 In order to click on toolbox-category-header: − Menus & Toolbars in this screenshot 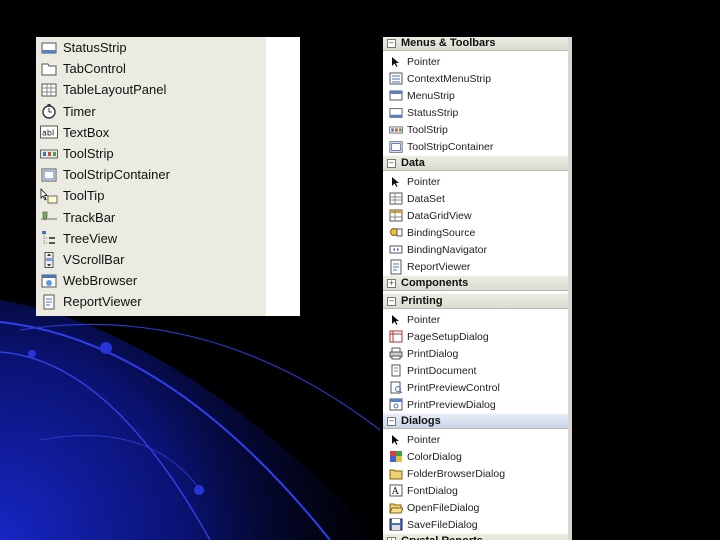, I will do `click(475, 44)`.